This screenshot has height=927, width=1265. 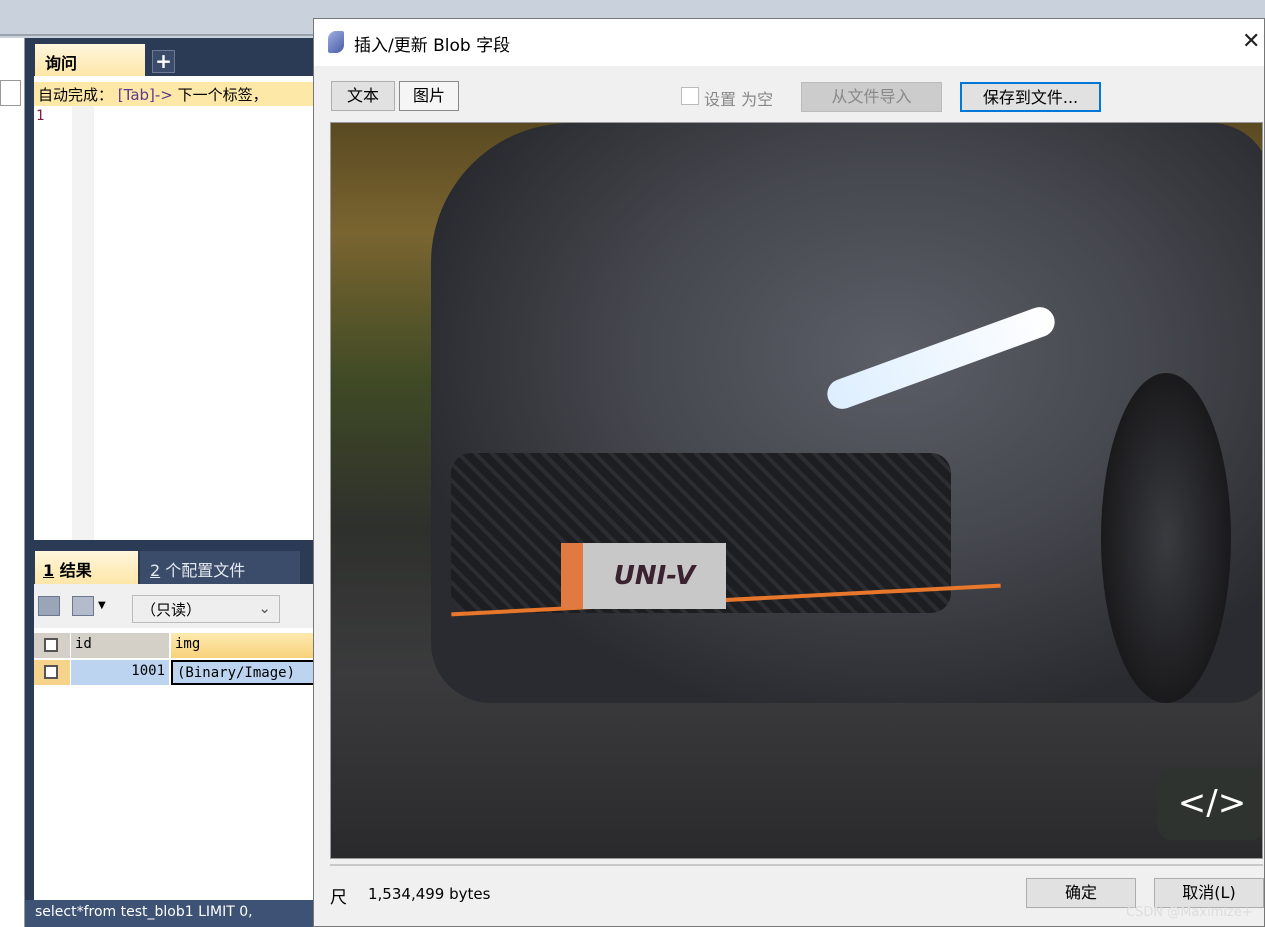 What do you see at coordinates (429, 894) in the screenshot?
I see `blob-size: 1,534,499 bytes` at bounding box center [429, 894].